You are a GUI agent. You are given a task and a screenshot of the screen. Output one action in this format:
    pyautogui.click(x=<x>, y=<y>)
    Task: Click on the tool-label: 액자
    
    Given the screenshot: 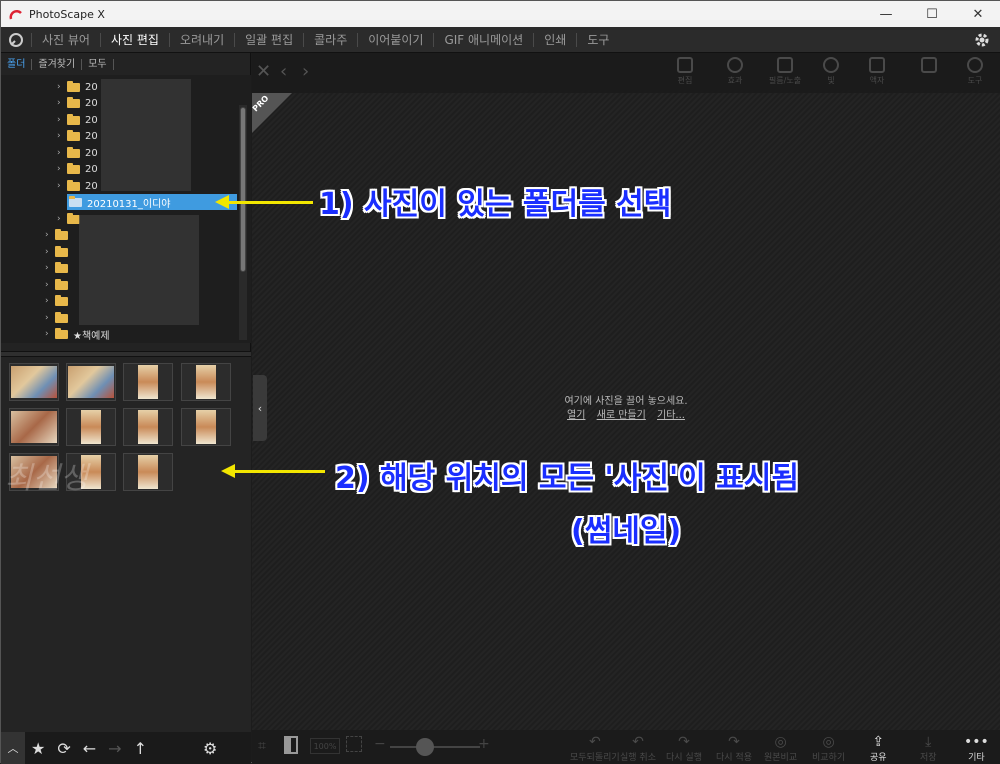 What is the action you would take?
    pyautogui.click(x=877, y=80)
    